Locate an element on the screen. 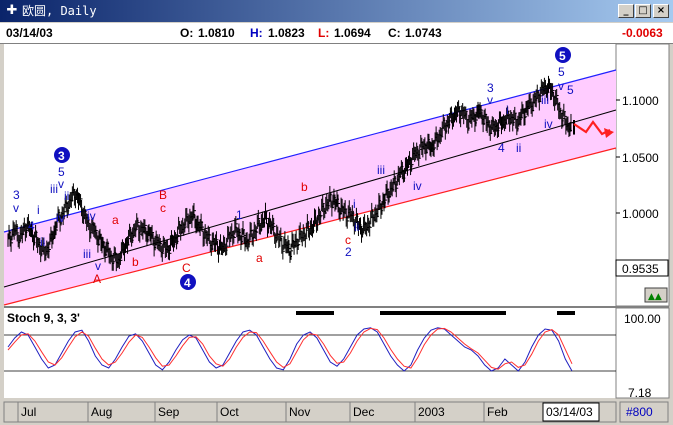 The width and height of the screenshot is (673, 425). wave-label: C is located at coordinates (186, 268).